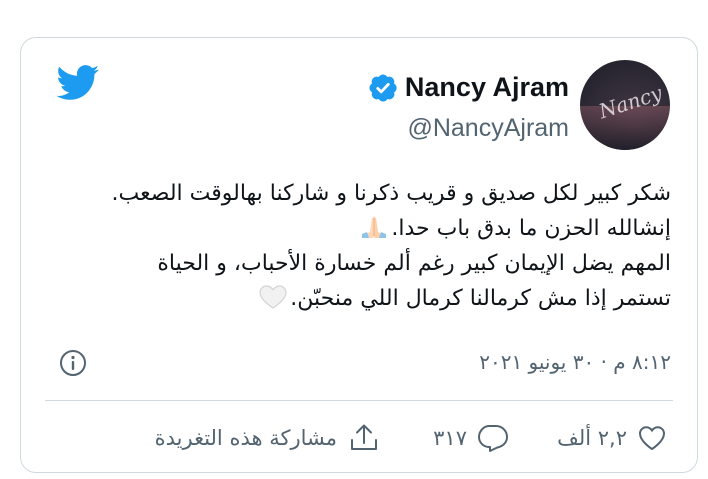  What do you see at coordinates (273, 297) in the screenshot?
I see `white-heart-emoji-icon` at bounding box center [273, 297].